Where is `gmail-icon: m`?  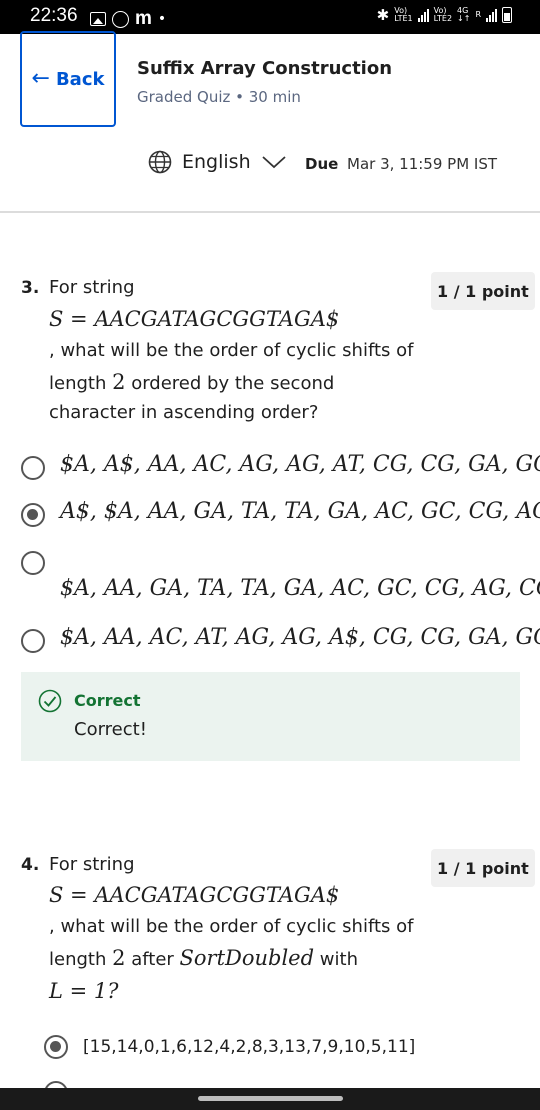 gmail-icon: m is located at coordinates (143, 18).